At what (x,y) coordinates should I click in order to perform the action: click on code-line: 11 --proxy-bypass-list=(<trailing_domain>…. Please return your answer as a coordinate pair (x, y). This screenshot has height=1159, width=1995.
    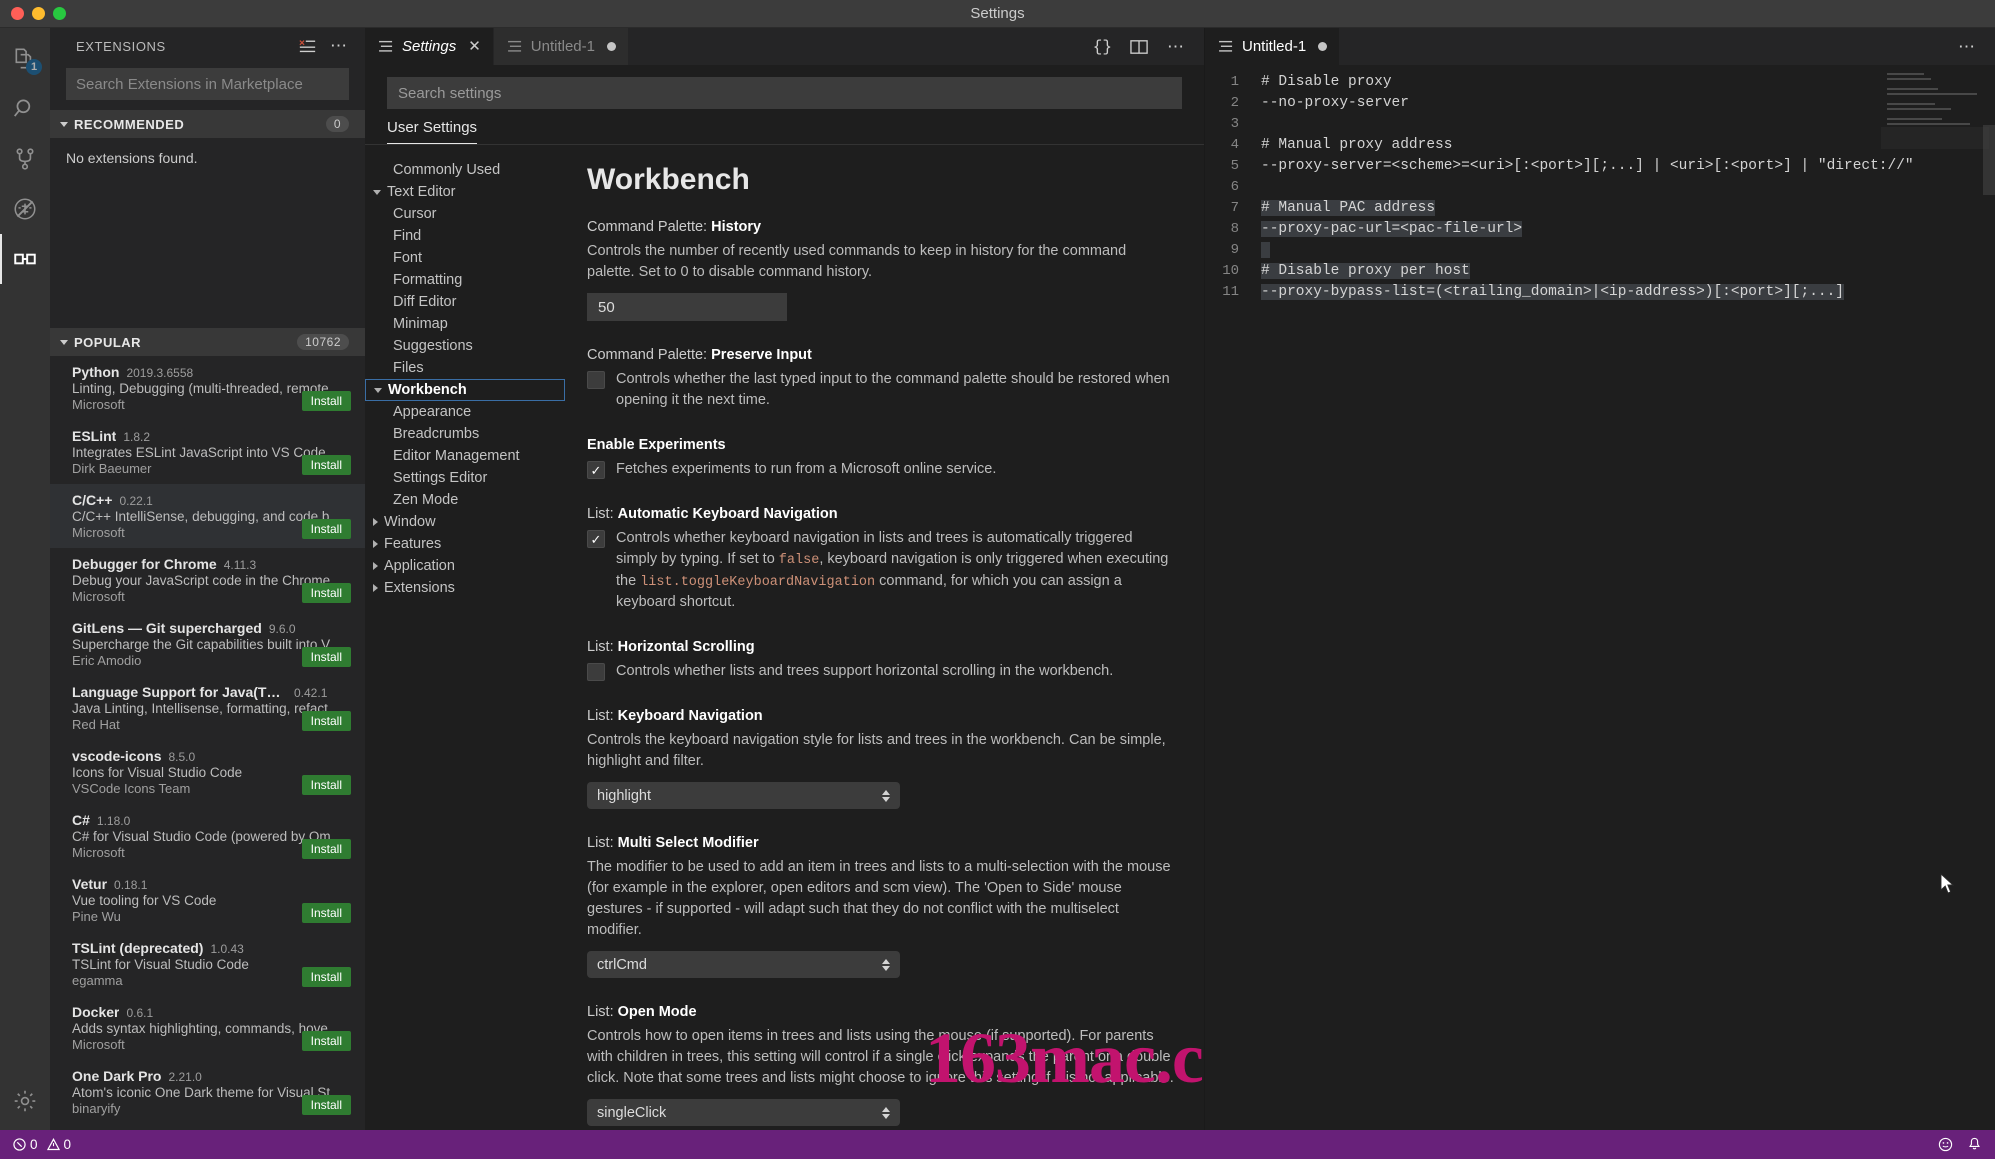
    Looking at the image, I should click on (1600, 291).